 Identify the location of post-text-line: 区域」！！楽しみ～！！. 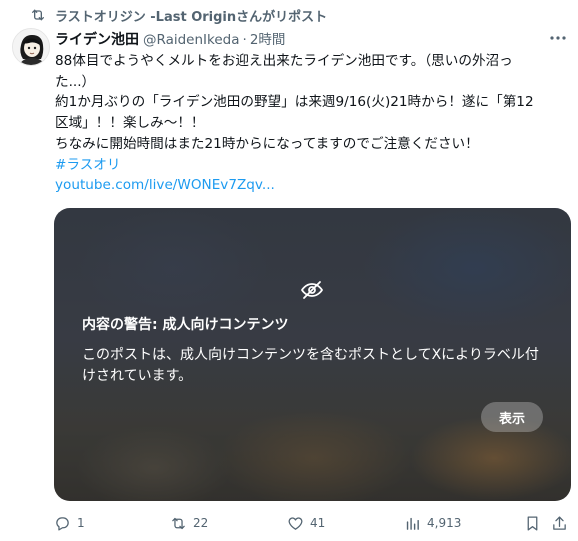
(130, 123).